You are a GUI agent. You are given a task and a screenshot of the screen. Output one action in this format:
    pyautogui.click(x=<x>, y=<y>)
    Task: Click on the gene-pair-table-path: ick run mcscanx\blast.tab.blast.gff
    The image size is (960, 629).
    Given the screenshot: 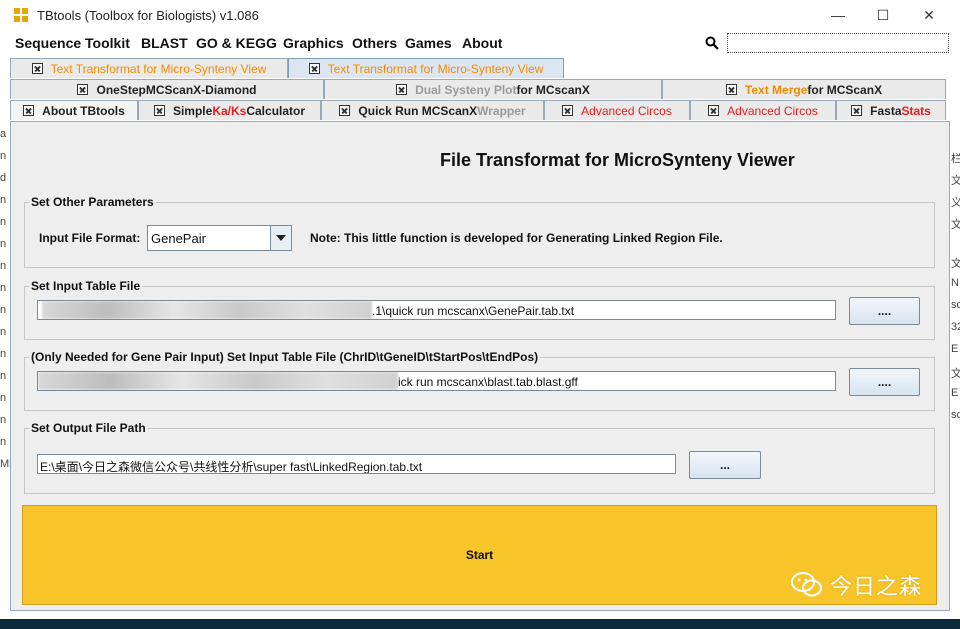 What is the action you would take?
    pyautogui.click(x=488, y=382)
    